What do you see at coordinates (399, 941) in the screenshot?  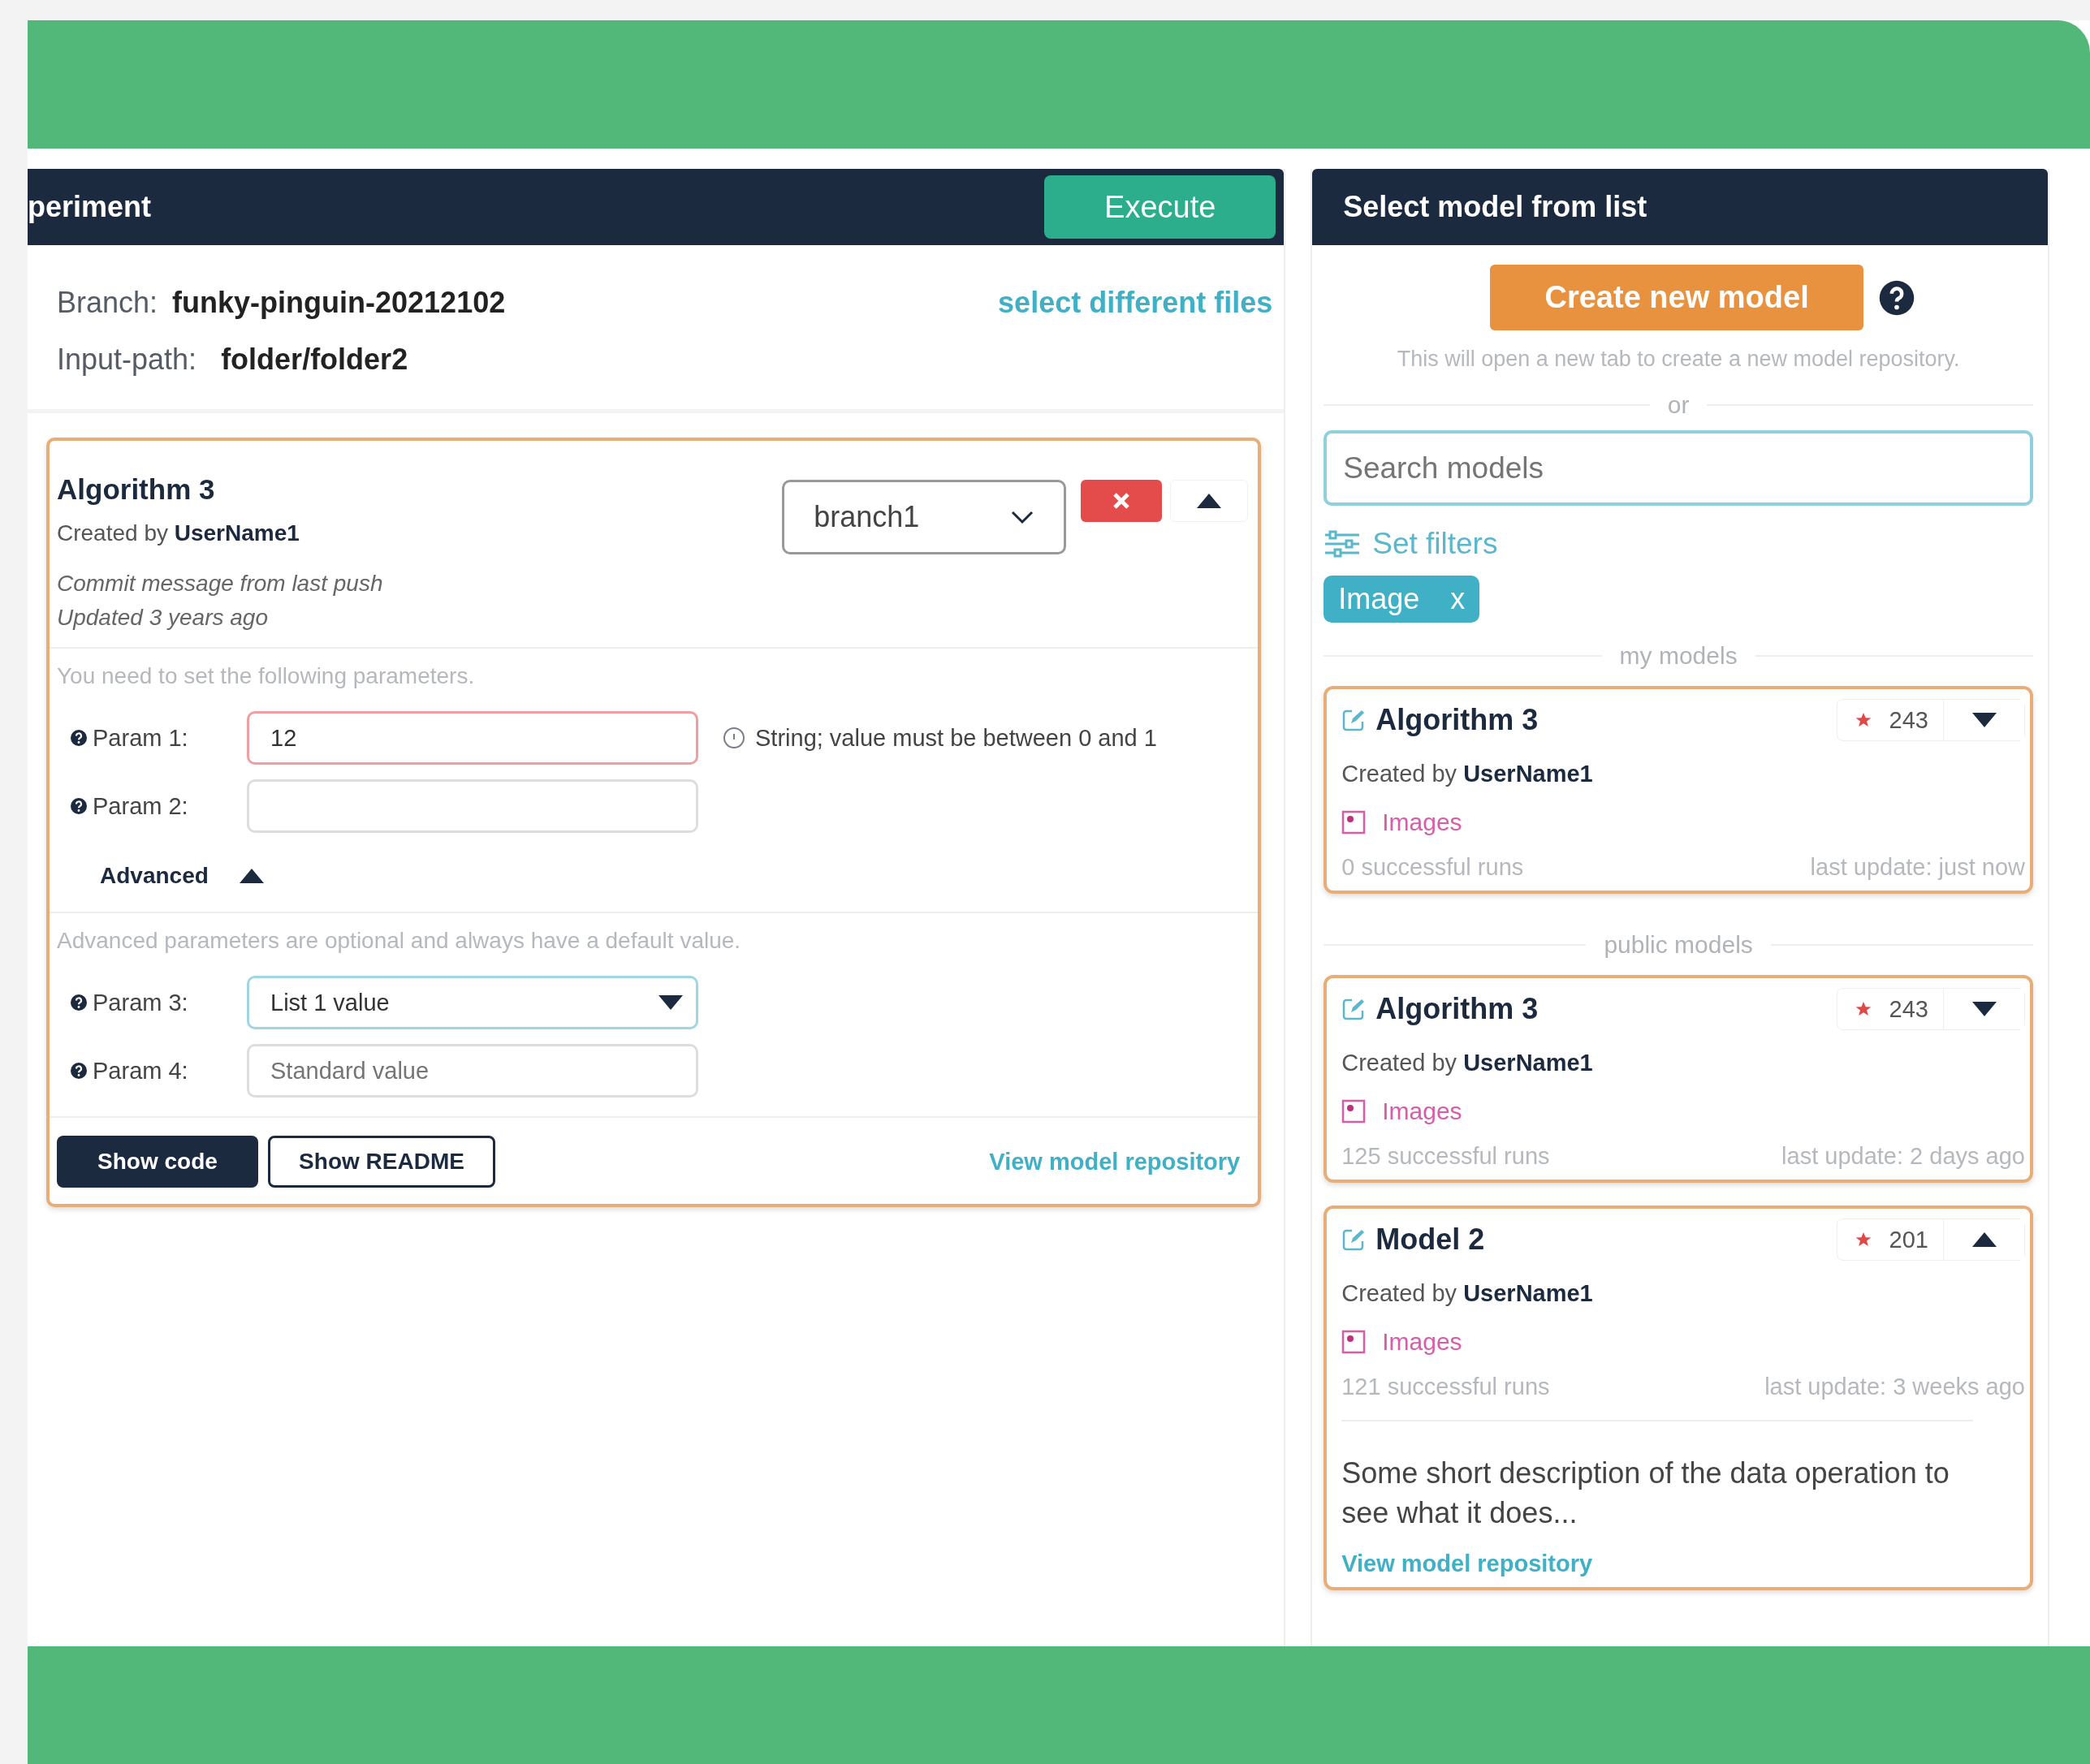 I see `advanced-intro: Advanced parameters are optional and always have a default value.` at bounding box center [399, 941].